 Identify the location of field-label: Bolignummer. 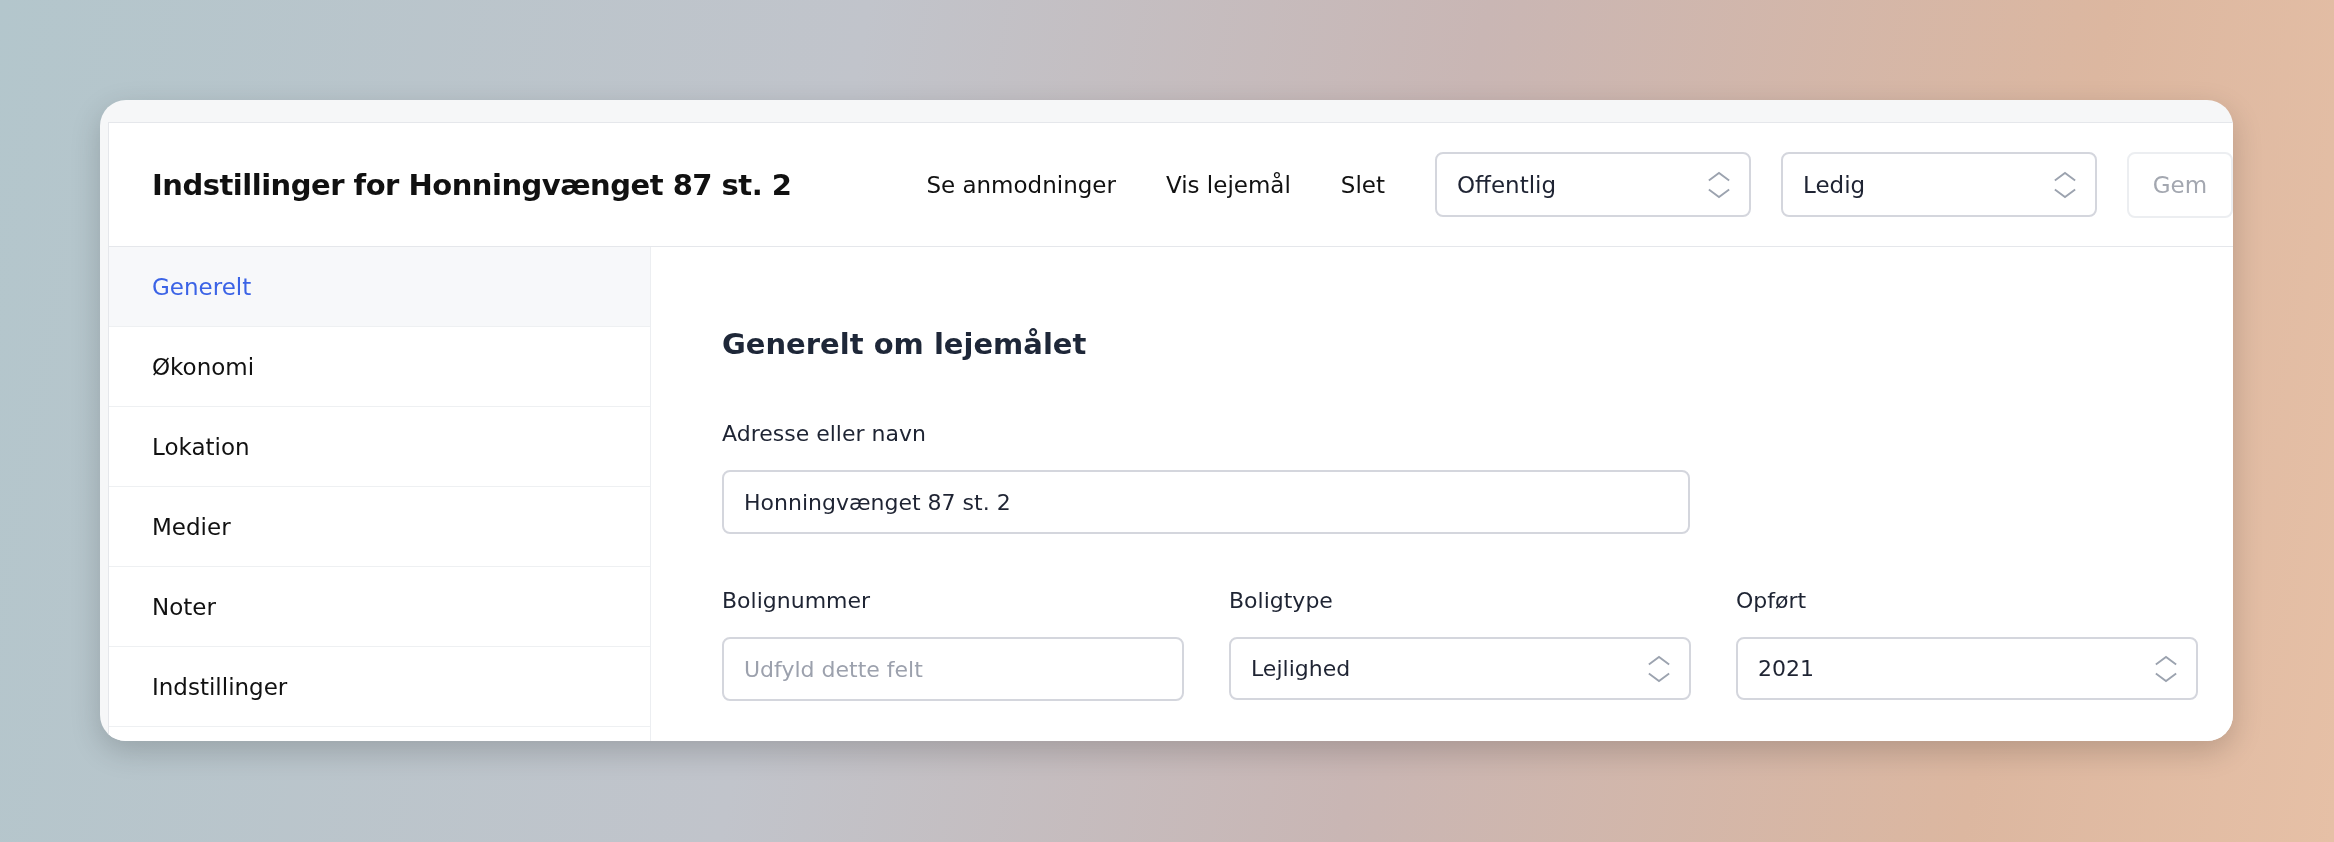
(797, 600).